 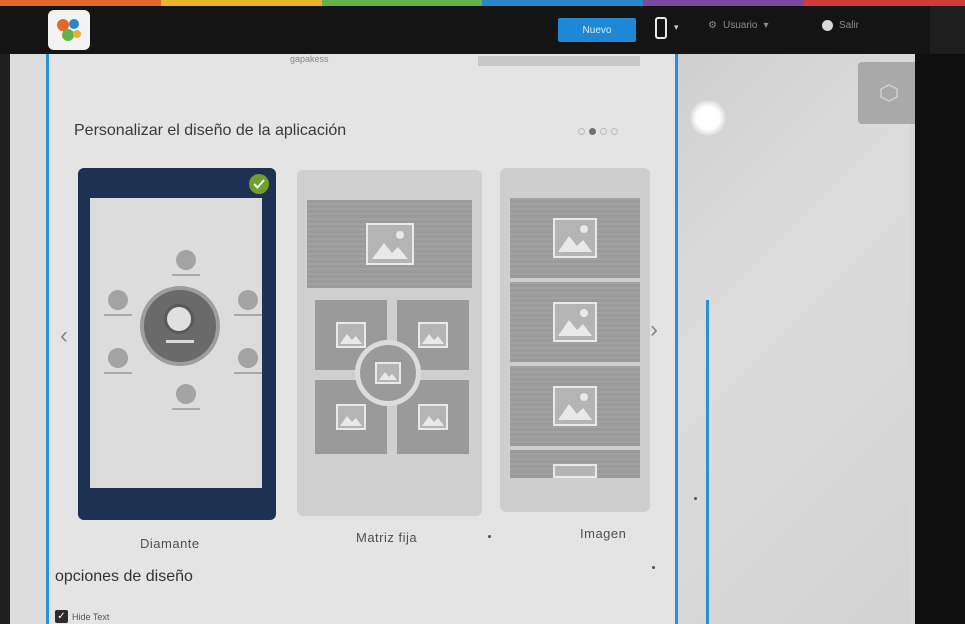 I want to click on hide-text-option: ✓ Hide Text, so click(x=82, y=616).